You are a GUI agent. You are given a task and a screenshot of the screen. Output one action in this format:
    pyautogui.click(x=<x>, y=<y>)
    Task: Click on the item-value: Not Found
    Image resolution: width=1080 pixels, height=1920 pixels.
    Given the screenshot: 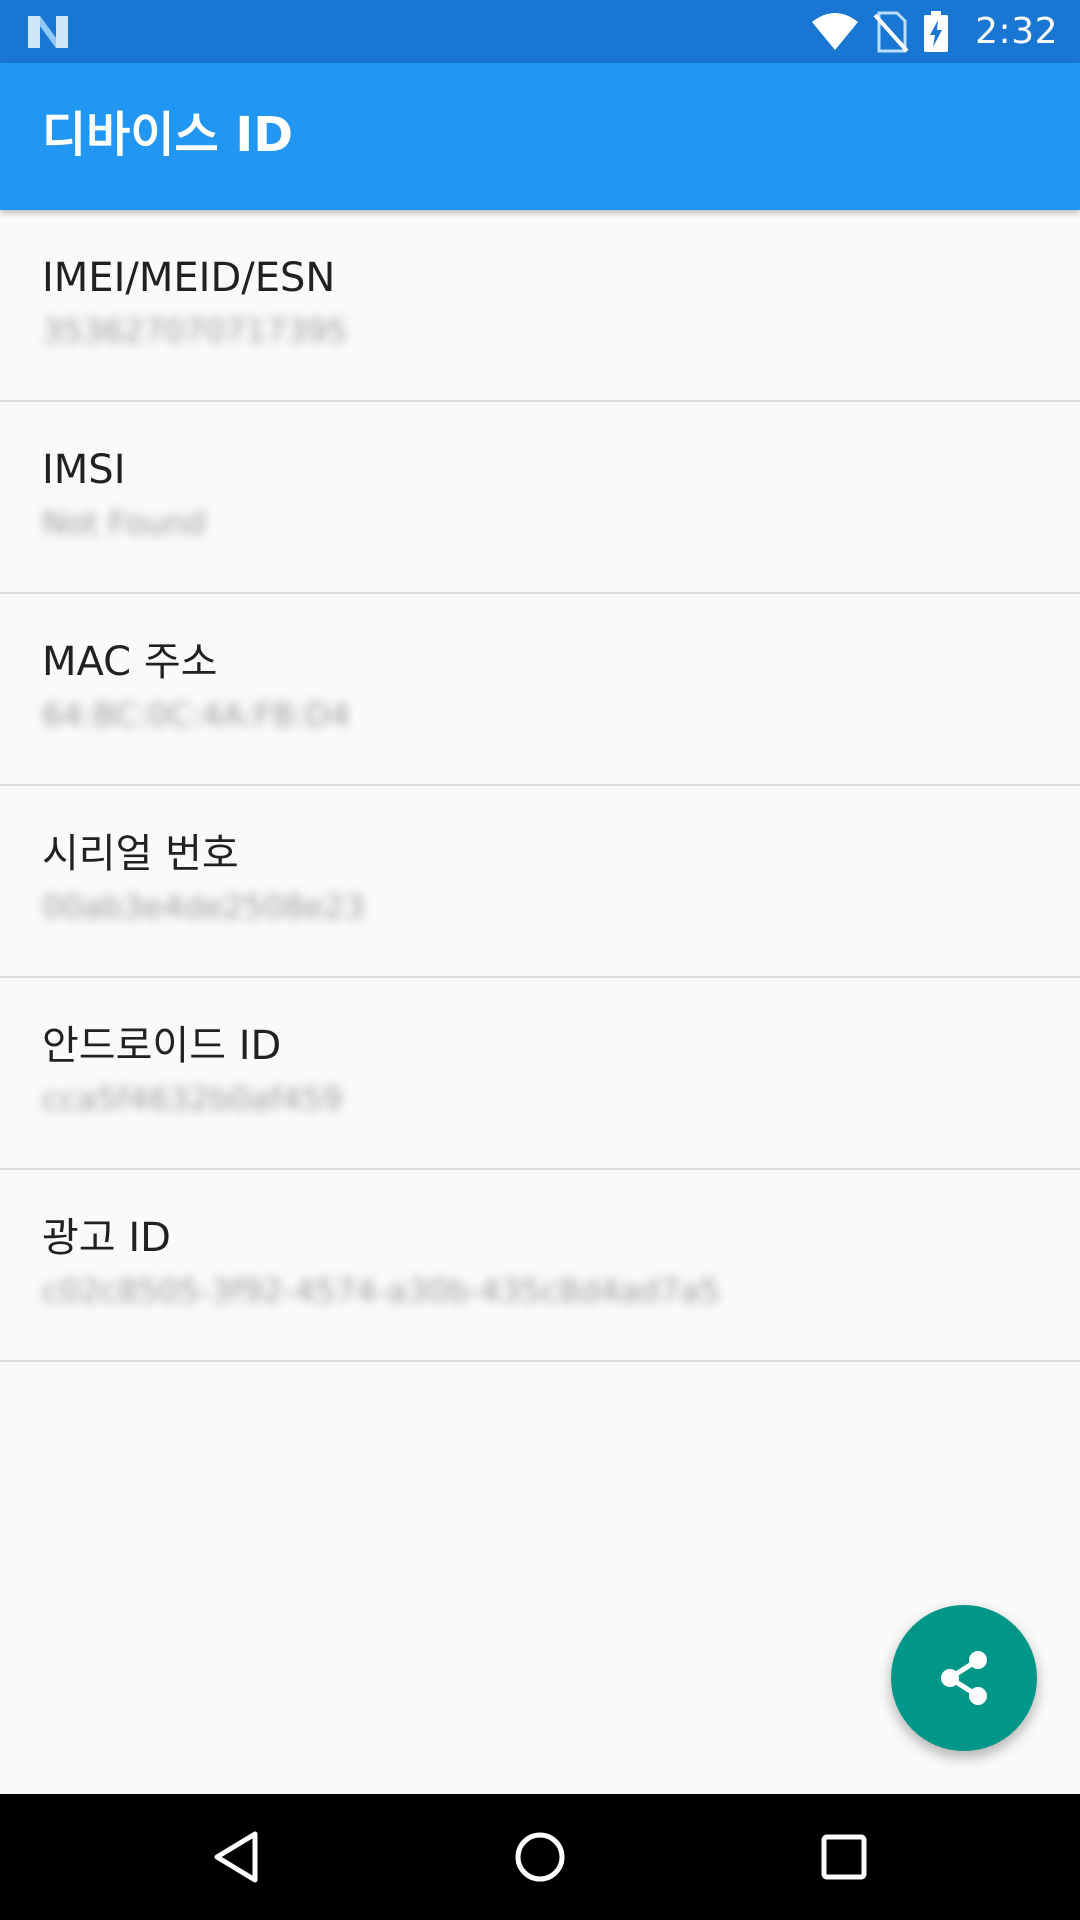 What is the action you would take?
    pyautogui.click(x=124, y=523)
    